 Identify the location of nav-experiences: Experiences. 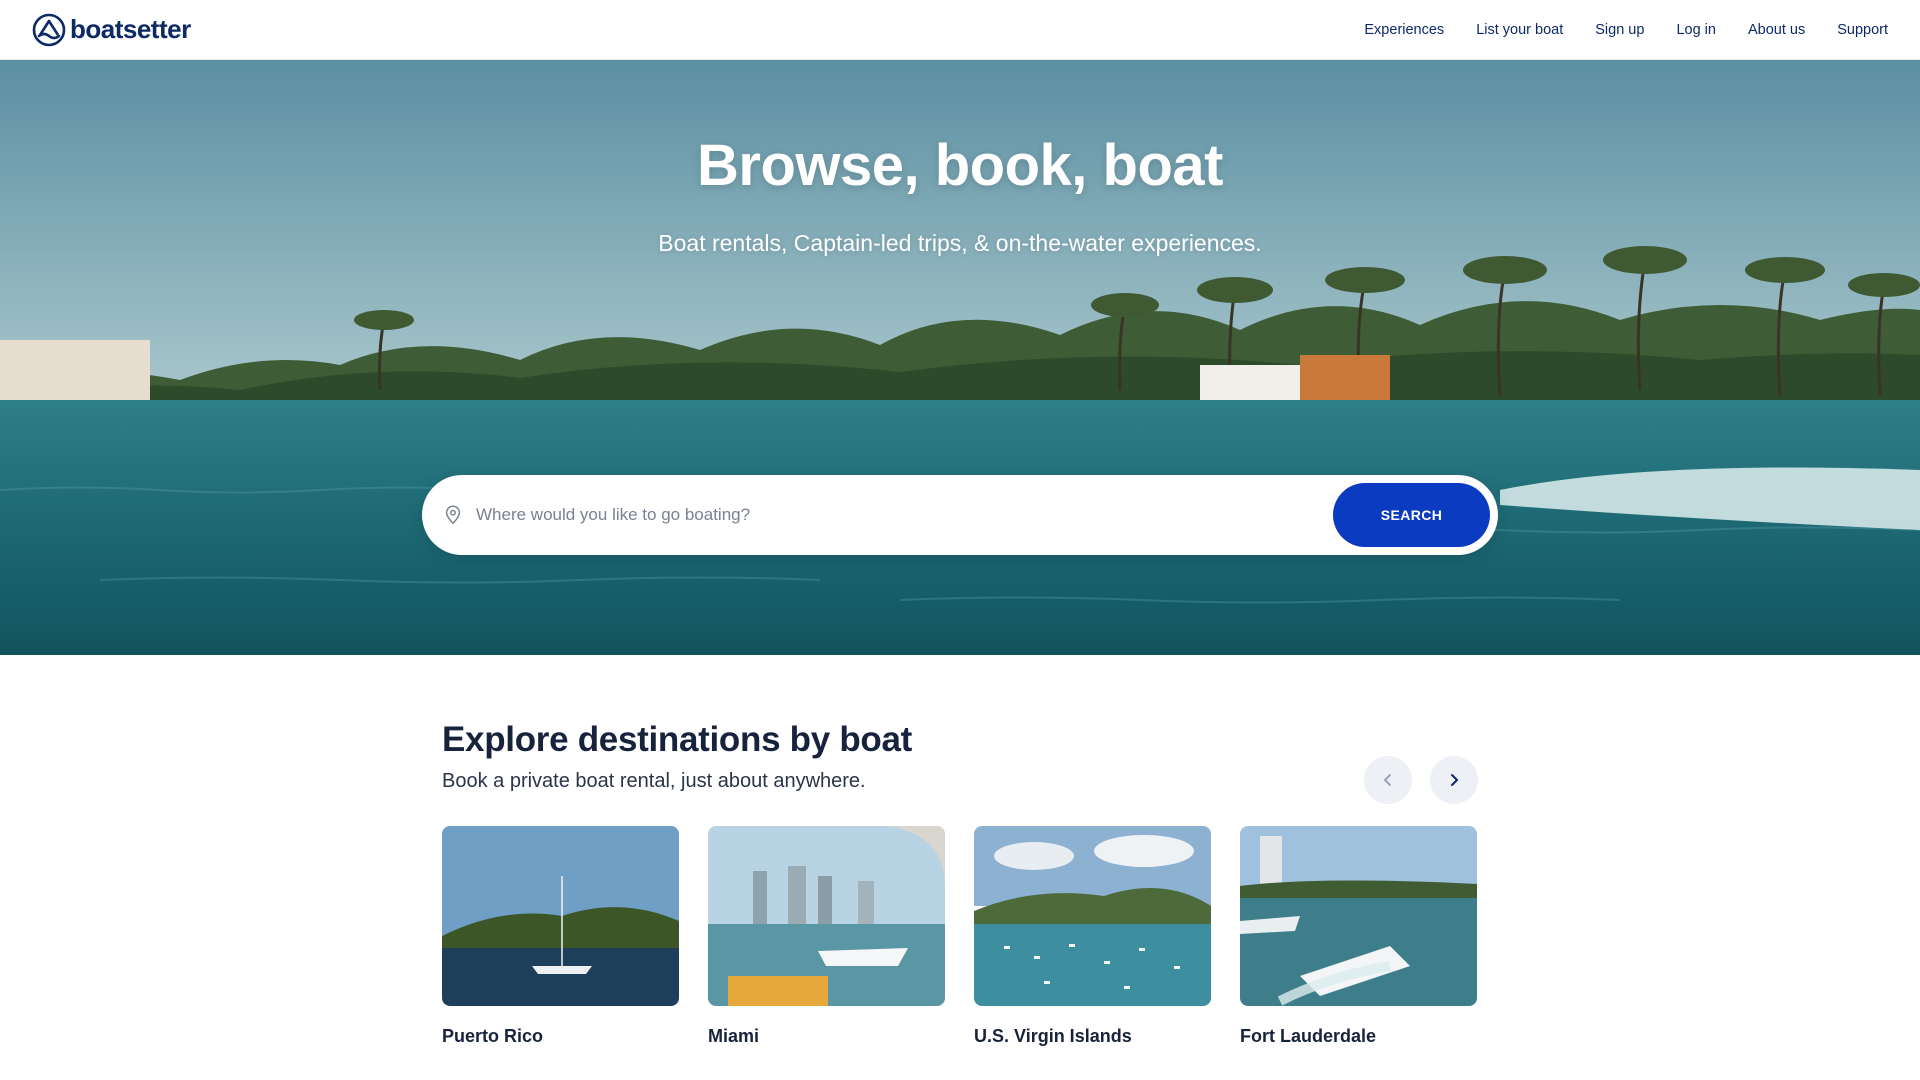
(1404, 30).